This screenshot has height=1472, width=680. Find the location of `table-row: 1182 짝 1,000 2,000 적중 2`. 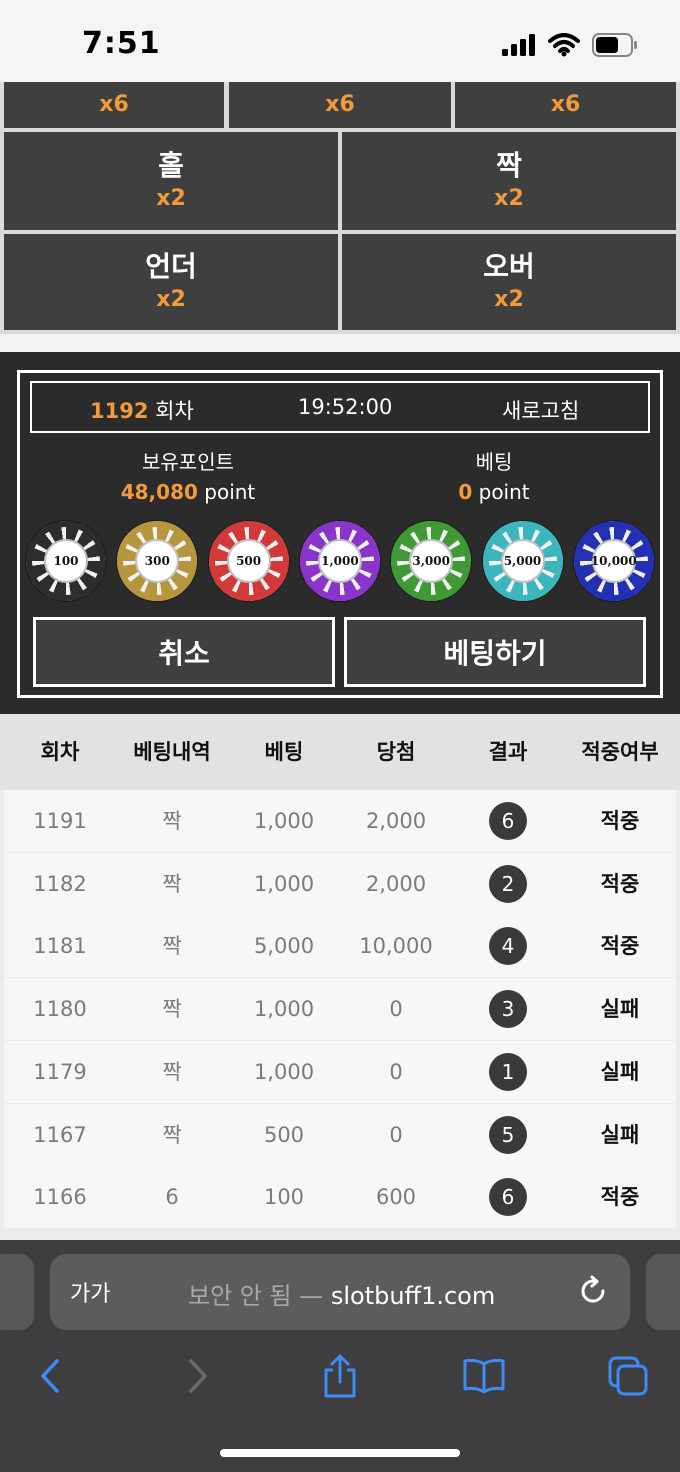

table-row: 1182 짝 1,000 2,000 적중 2 is located at coordinates (340, 883).